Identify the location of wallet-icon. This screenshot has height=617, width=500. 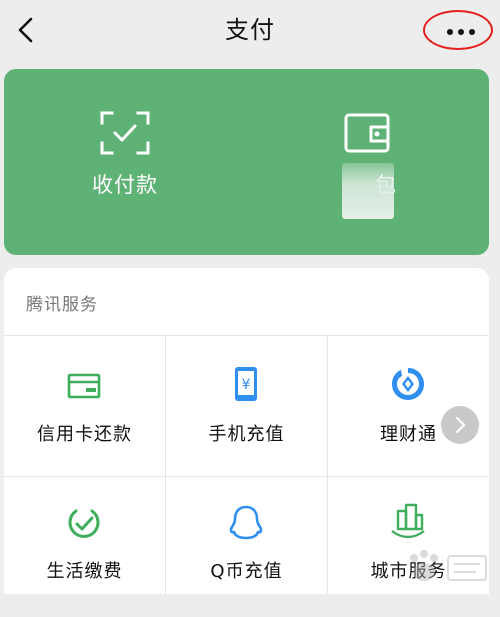
(367, 133).